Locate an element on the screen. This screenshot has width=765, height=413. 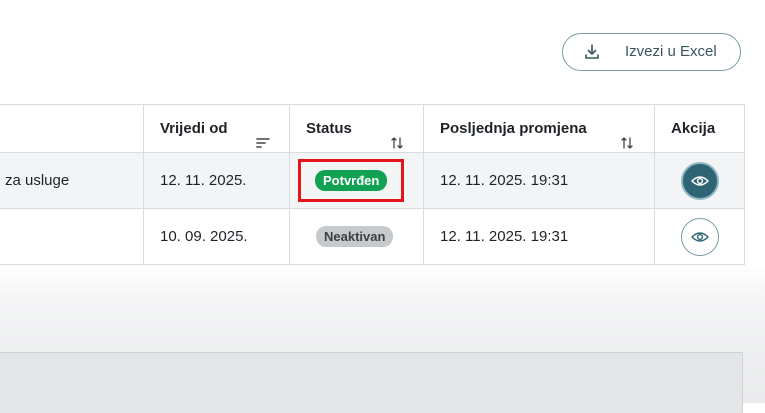
status-badge: Potvrđen is located at coordinates (351, 180).